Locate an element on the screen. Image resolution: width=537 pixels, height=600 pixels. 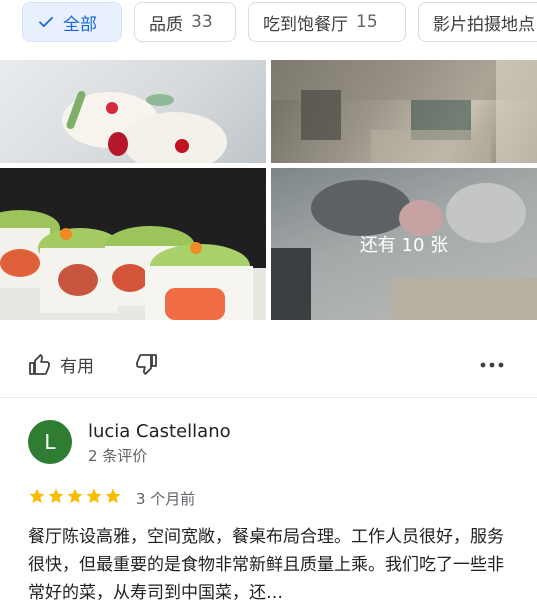
chip-buffet: 吃到饱餐厅 15 is located at coordinates (327, 22).